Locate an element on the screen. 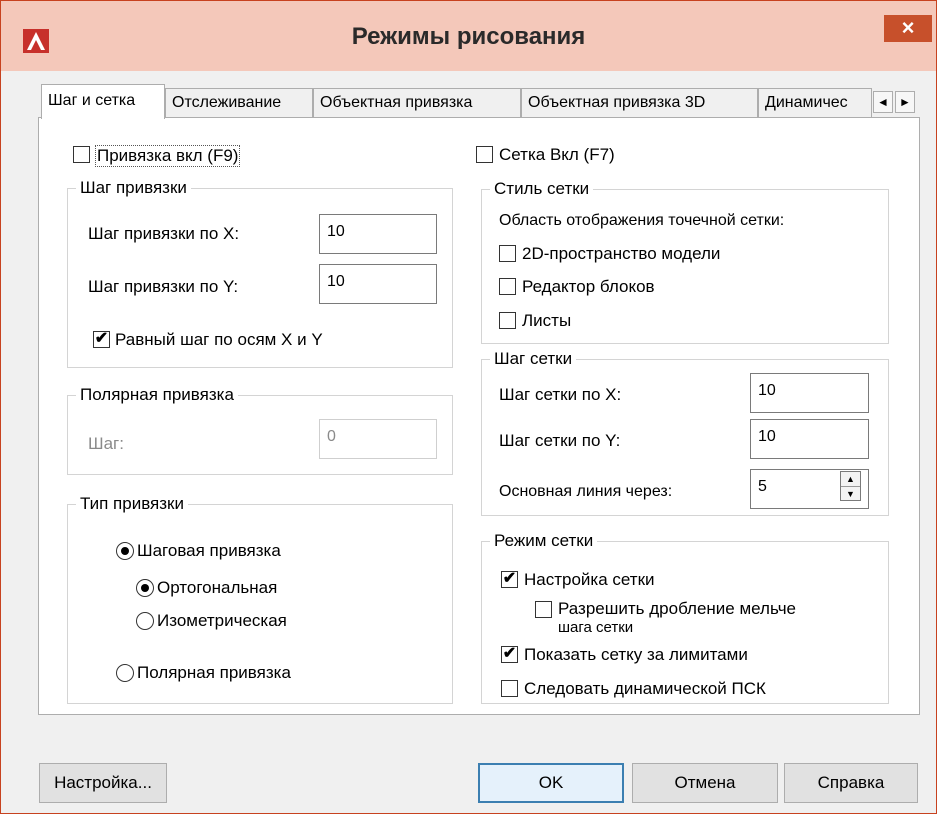 This screenshot has width=937, height=814. adaptive-grid-label: Настройка сетки is located at coordinates (589, 580).